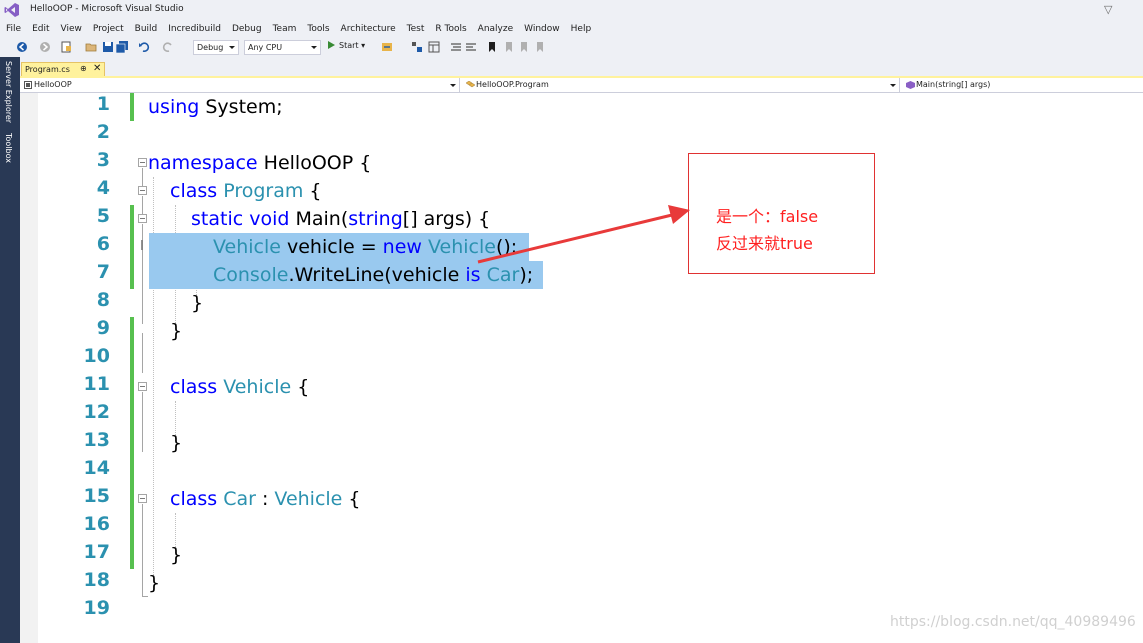 This screenshot has height=643, width=1143. Describe the element at coordinates (96, 412) in the screenshot. I see `line-number: 12` at that location.